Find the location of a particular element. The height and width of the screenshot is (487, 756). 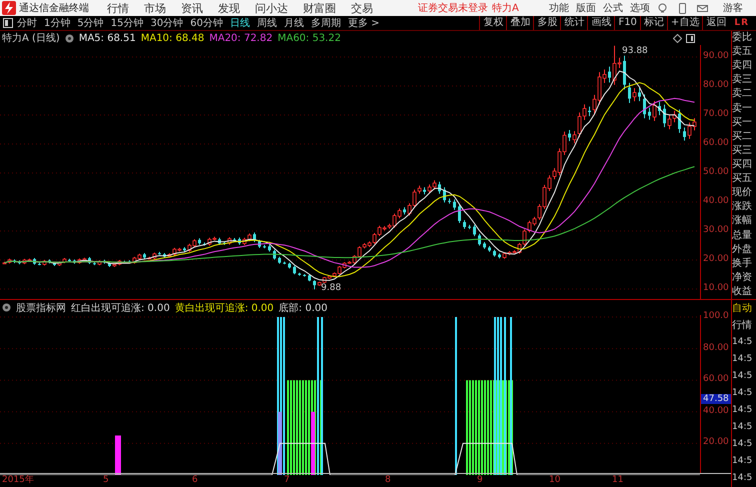

chart-tool-button: 叠加 is located at coordinates (520, 23).